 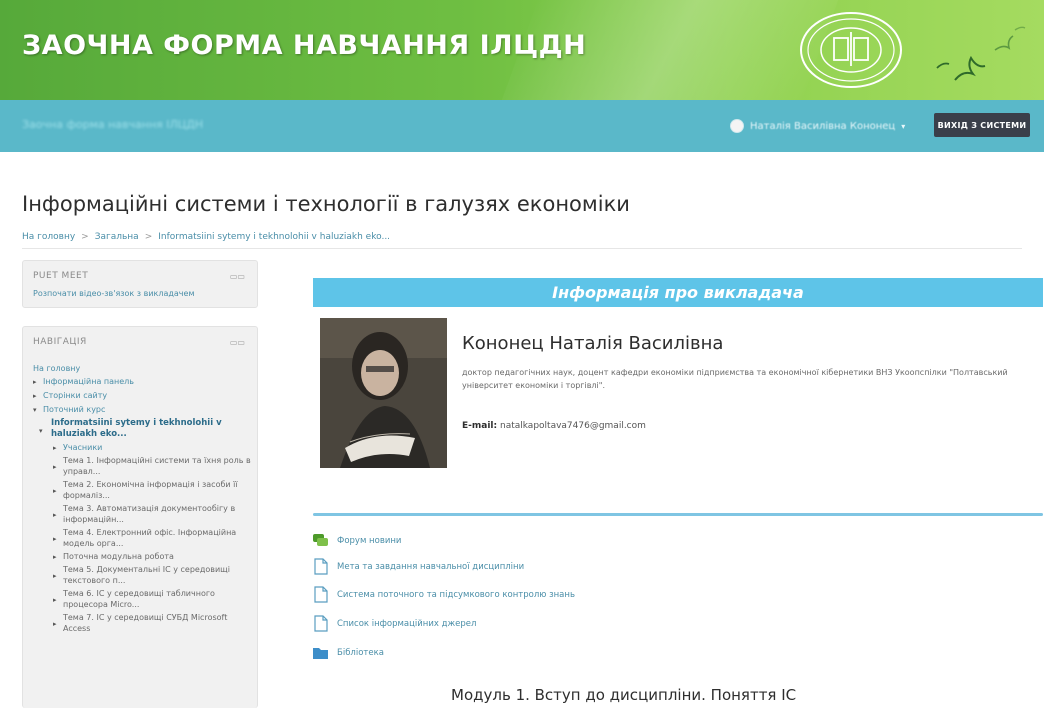 What do you see at coordinates (823, 126) in the screenshot?
I see `user-name: Наталія Василівна Кононец` at bounding box center [823, 126].